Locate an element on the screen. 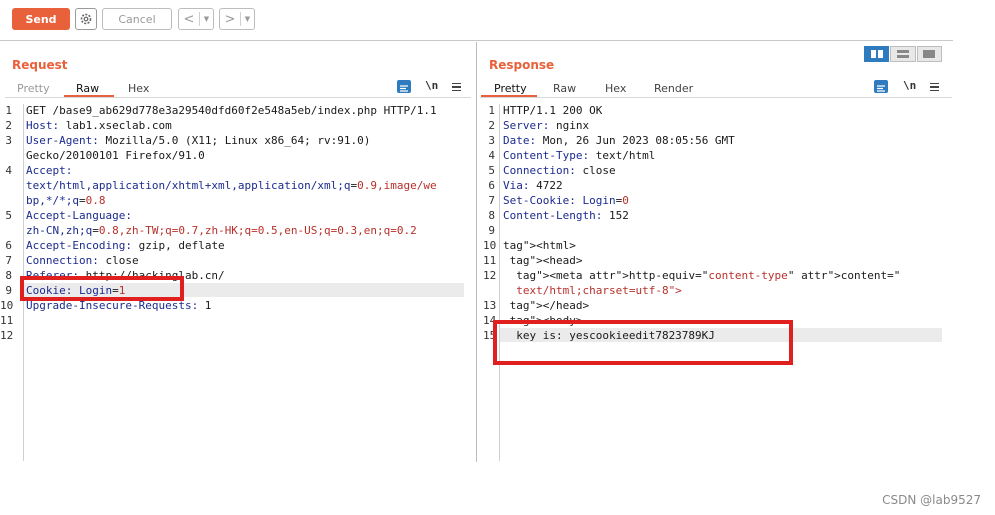  line-number: 11 is located at coordinates (7, 320).